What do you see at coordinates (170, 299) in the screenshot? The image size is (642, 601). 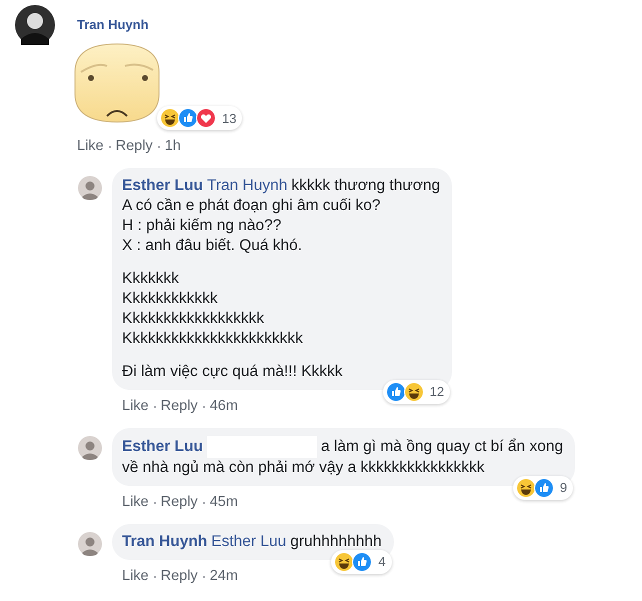 I see `comment-text: Kkkkkkkkkkkk` at bounding box center [170, 299].